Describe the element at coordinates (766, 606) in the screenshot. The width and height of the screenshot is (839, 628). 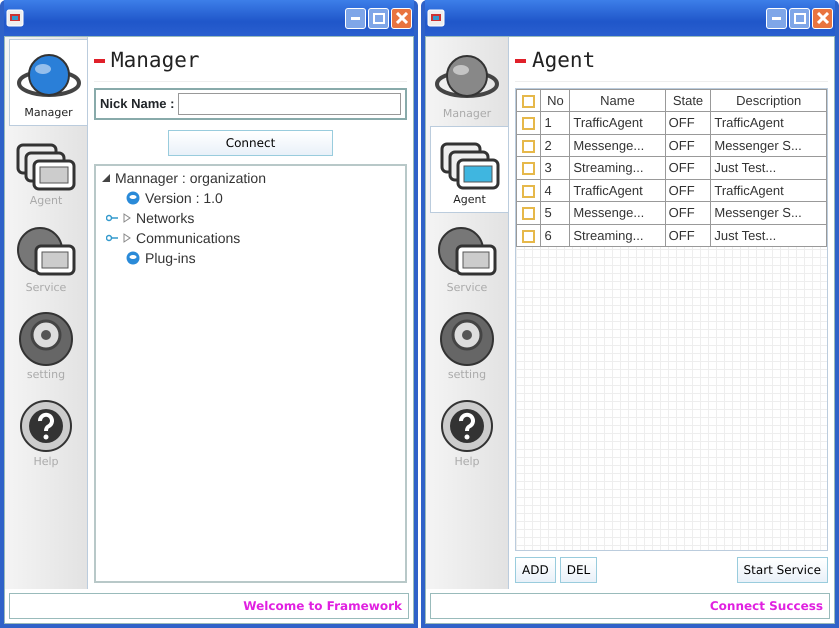
I see `status-text: Connect Success` at that location.